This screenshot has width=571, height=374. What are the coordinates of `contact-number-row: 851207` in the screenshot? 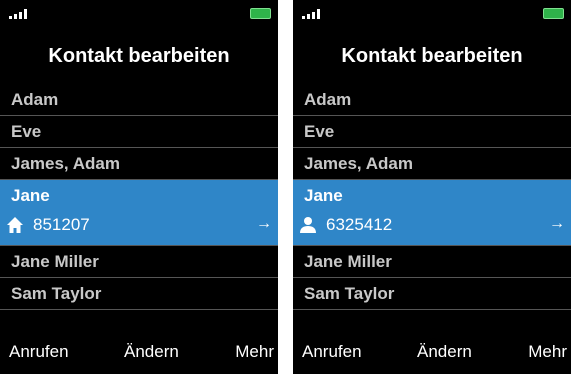 It's located at (48, 225).